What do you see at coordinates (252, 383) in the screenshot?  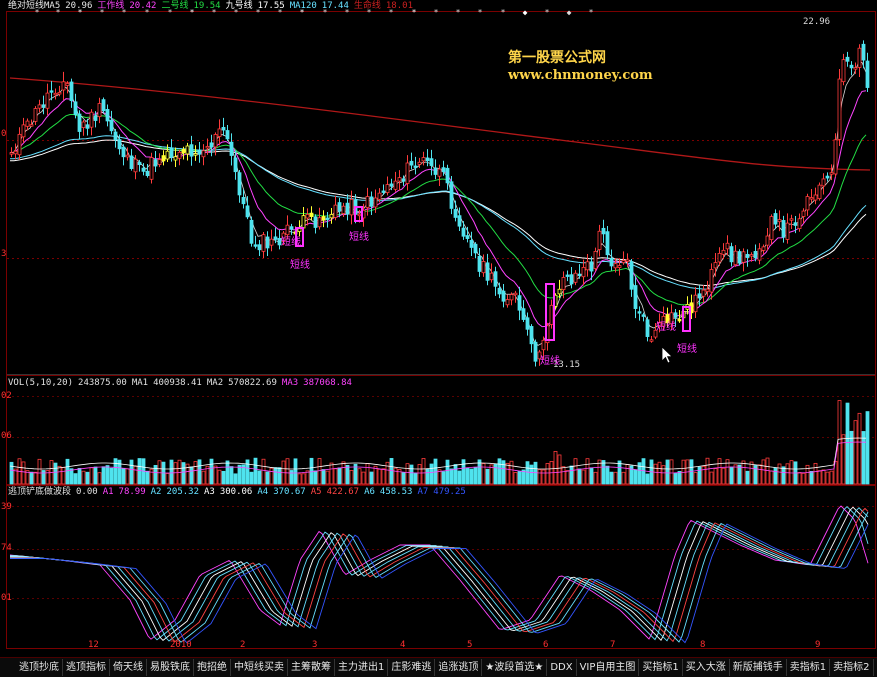 I see `legend-item: 570822.69` at bounding box center [252, 383].